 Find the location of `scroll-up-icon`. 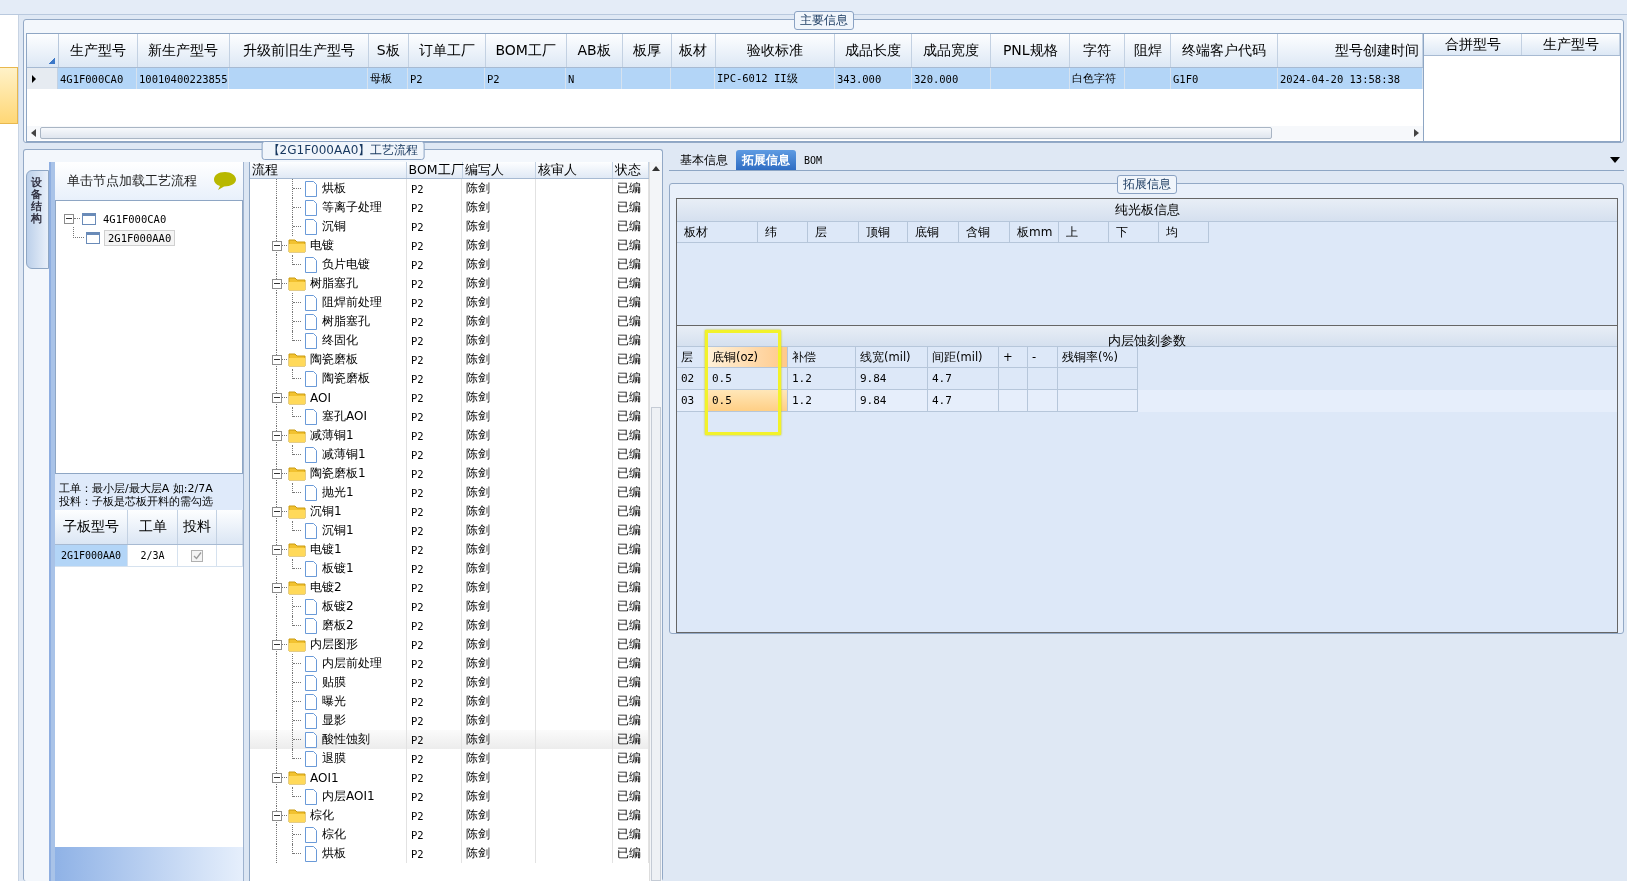

scroll-up-icon is located at coordinates (656, 168).